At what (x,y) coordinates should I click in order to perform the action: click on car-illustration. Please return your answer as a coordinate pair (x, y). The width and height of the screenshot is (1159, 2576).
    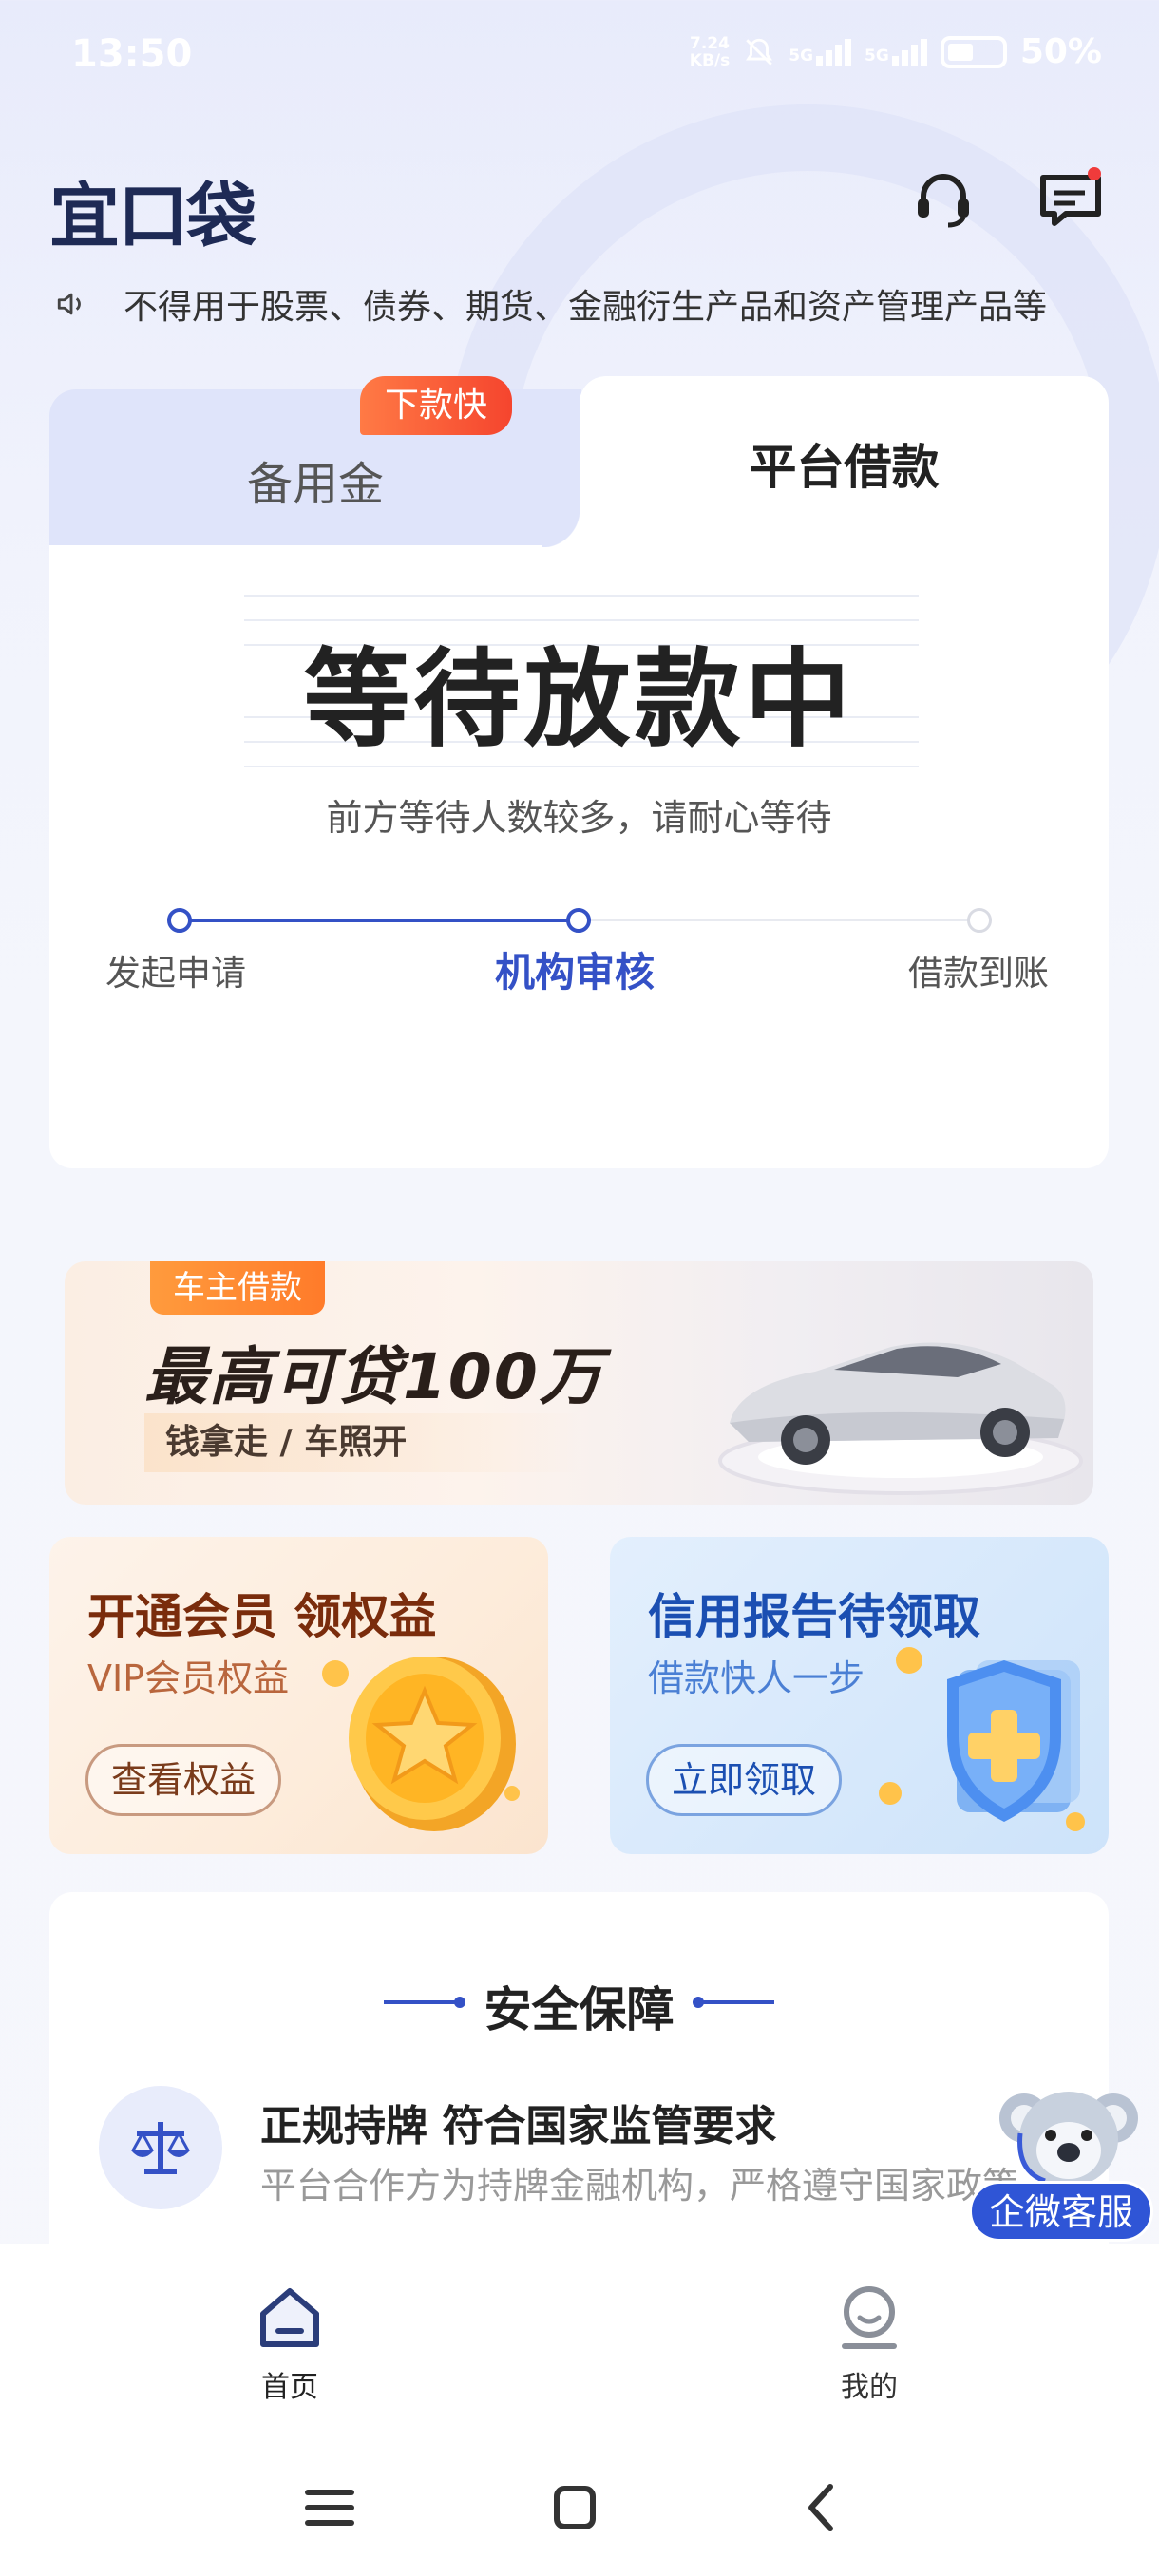
    Looking at the image, I should click on (900, 1418).